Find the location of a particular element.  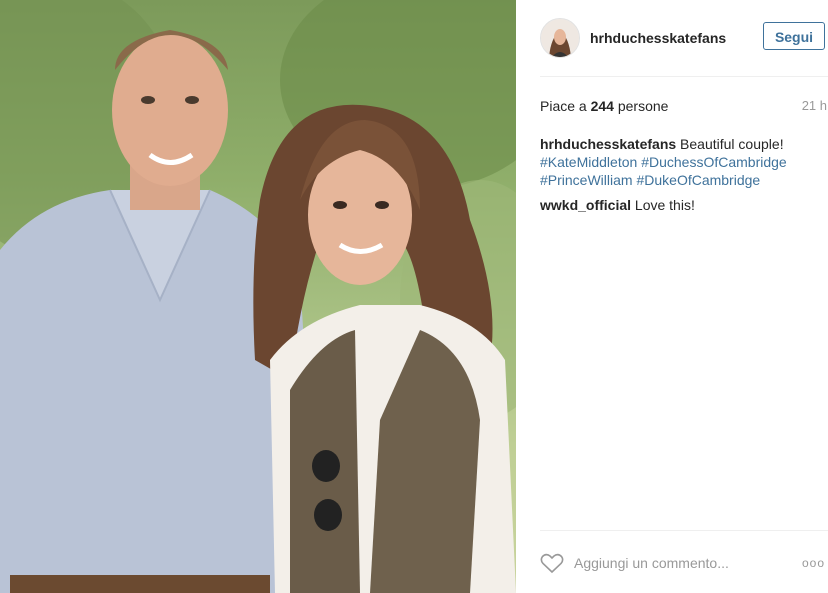

hashtag-link: #KateMiddleton is located at coordinates (588, 162).